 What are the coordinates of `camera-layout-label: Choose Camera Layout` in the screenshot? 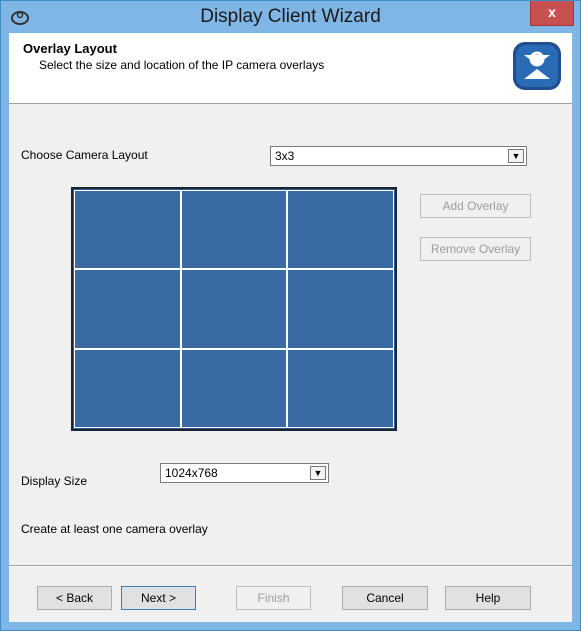 It's located at (84, 155).